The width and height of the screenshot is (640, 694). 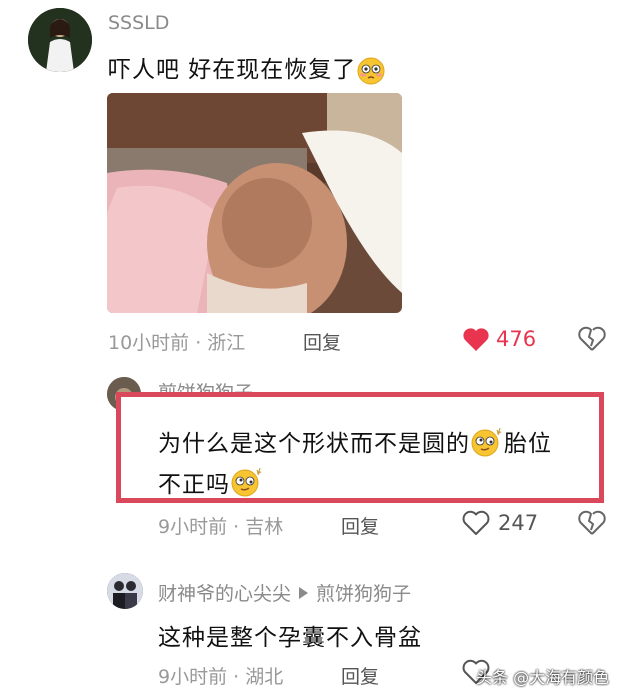 I want to click on comment-text-content: 胎位, so click(x=528, y=444).